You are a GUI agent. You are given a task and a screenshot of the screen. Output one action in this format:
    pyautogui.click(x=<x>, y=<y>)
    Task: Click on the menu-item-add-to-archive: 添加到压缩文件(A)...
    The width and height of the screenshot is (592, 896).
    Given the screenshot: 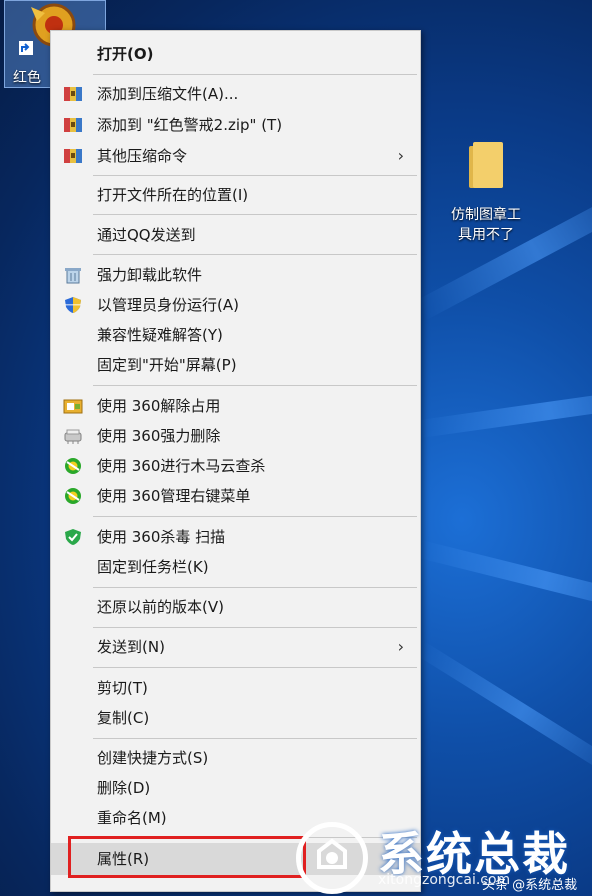 What is the action you would take?
    pyautogui.click(x=235, y=94)
    